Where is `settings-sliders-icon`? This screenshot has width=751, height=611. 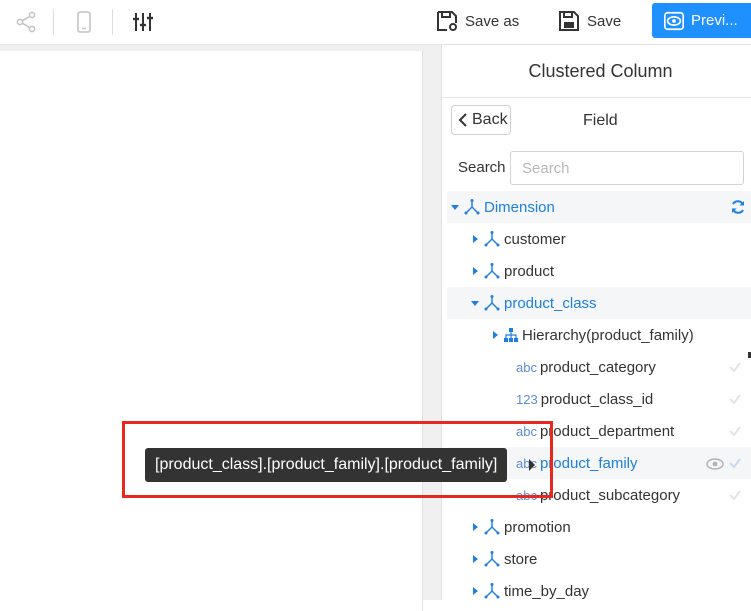
settings-sliders-icon is located at coordinates (143, 22).